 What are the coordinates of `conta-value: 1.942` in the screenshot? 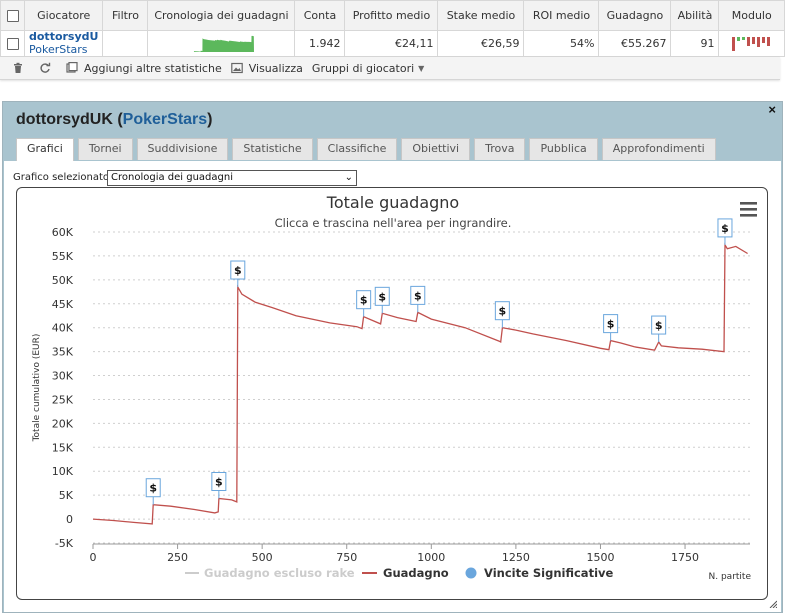 It's located at (320, 43).